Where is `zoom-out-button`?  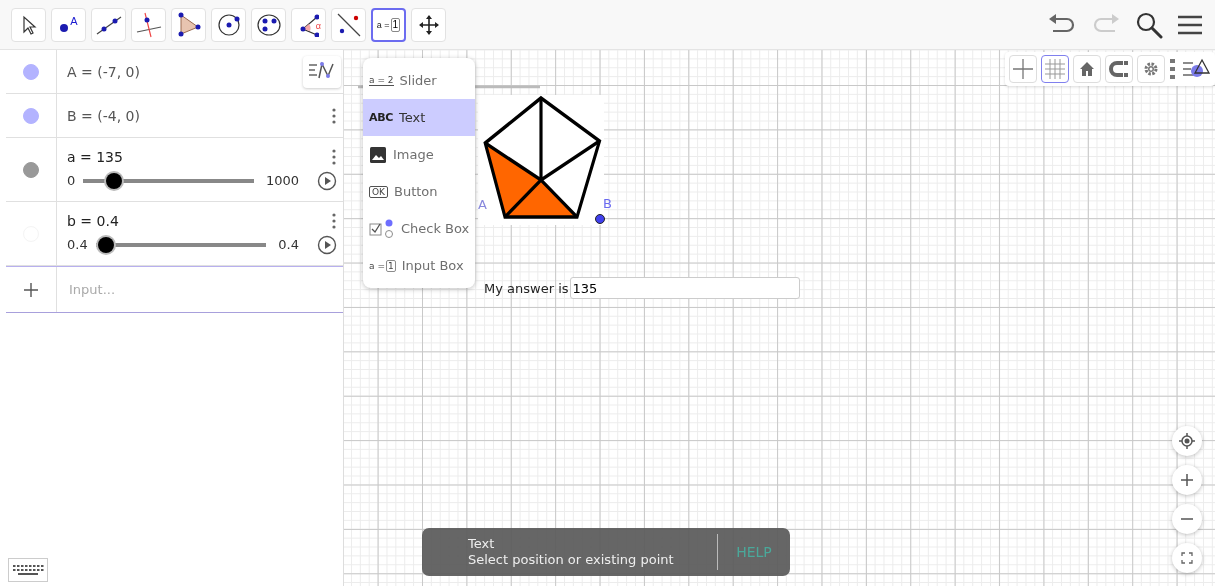 zoom-out-button is located at coordinates (1187, 519).